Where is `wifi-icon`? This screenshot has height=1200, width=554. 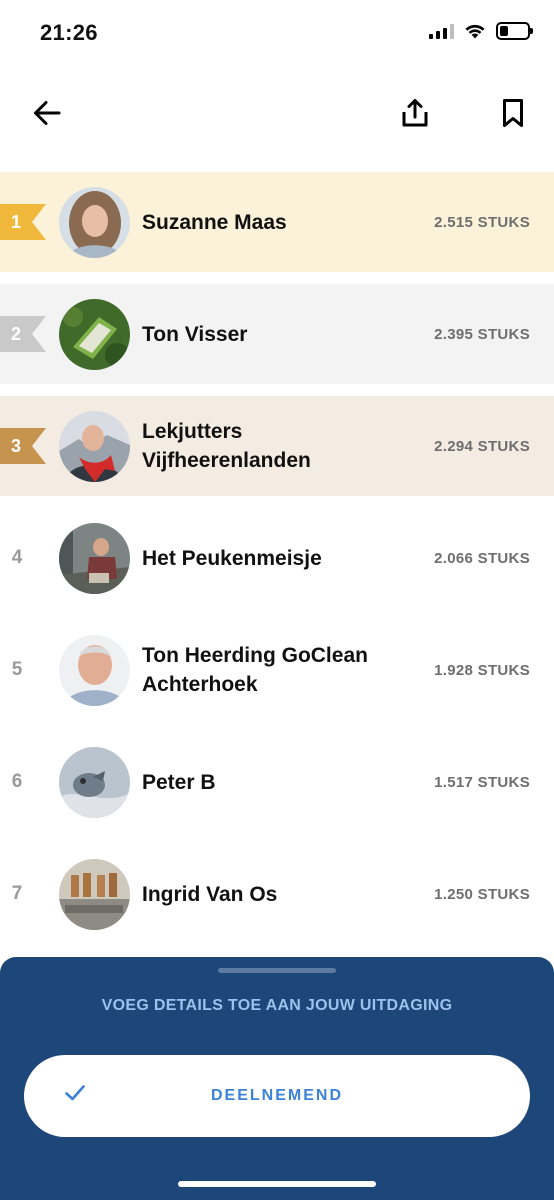 wifi-icon is located at coordinates (475, 31).